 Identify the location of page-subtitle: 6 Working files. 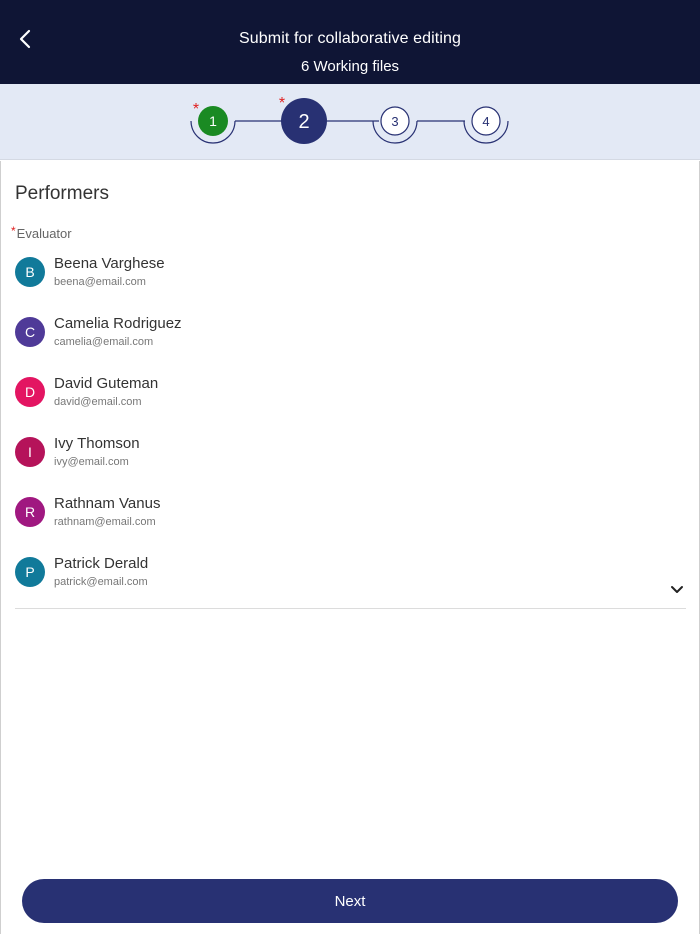
(350, 66).